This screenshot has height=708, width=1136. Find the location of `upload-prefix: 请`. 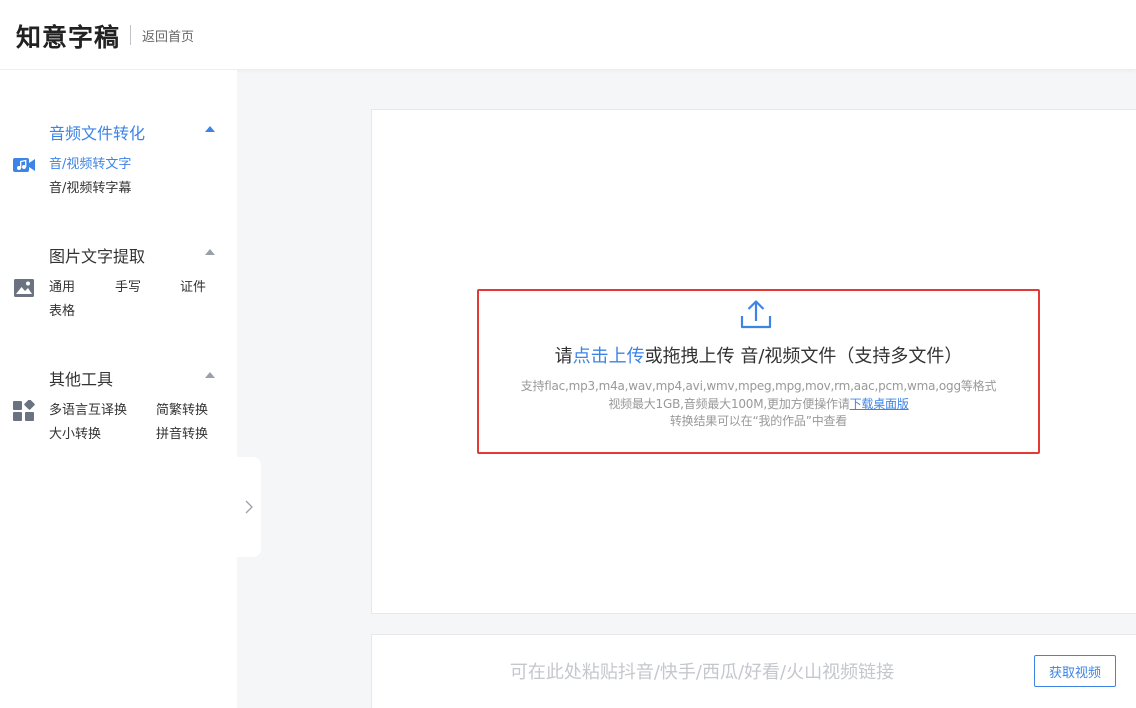

upload-prefix: 请 is located at coordinates (563, 356).